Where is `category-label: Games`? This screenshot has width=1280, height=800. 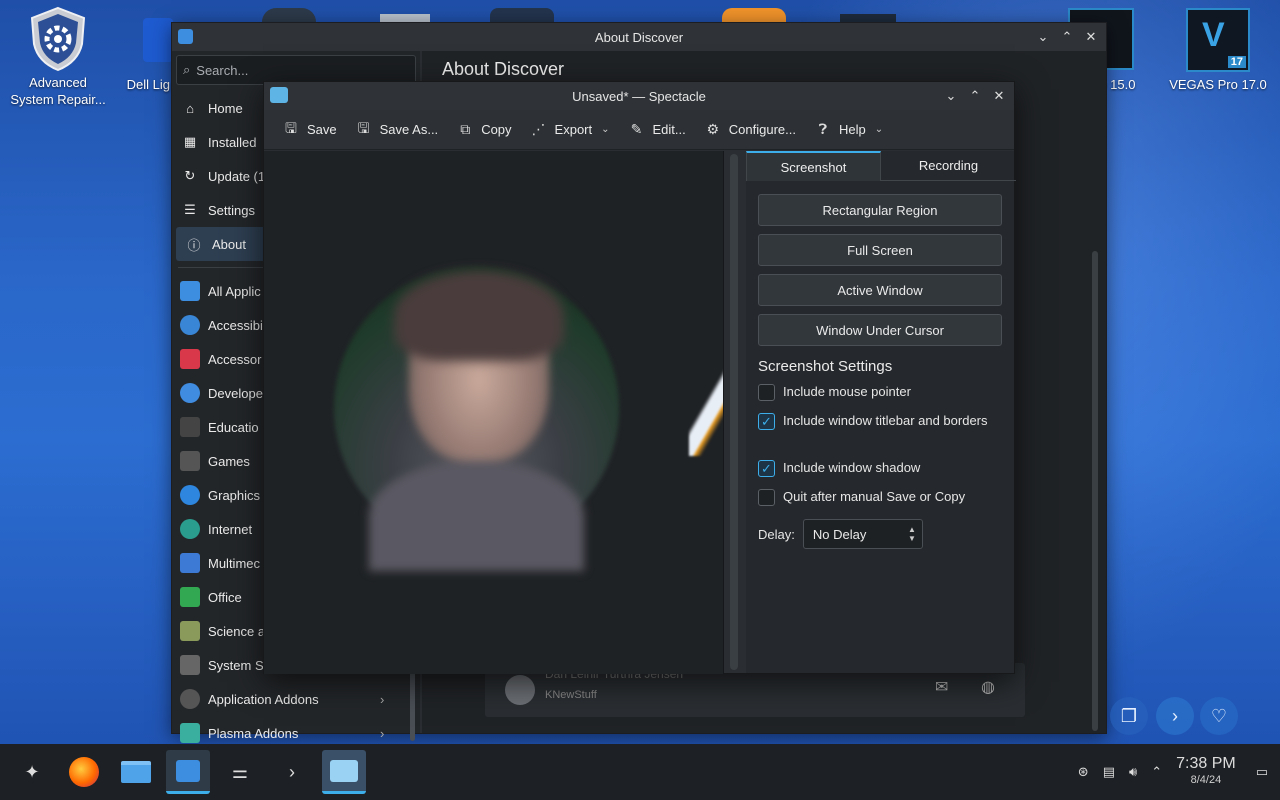 category-label: Games is located at coordinates (229, 461).